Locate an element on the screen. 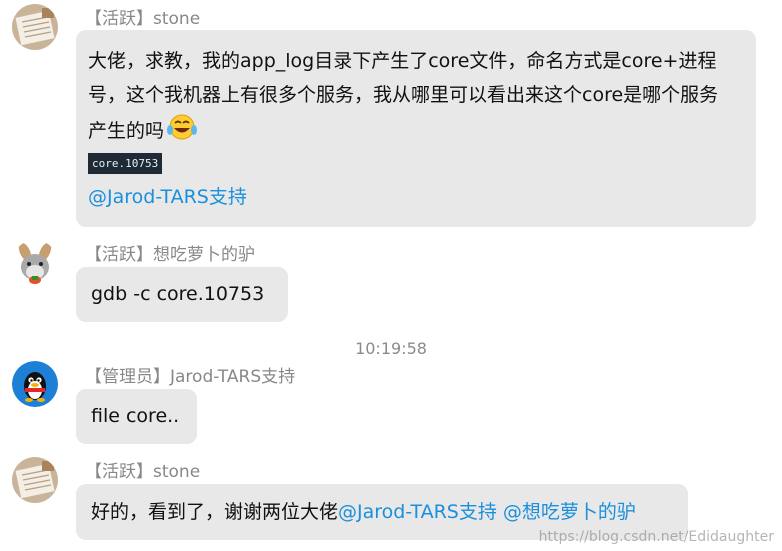  qq-penguin-avatar-icon is located at coordinates (35, 384).